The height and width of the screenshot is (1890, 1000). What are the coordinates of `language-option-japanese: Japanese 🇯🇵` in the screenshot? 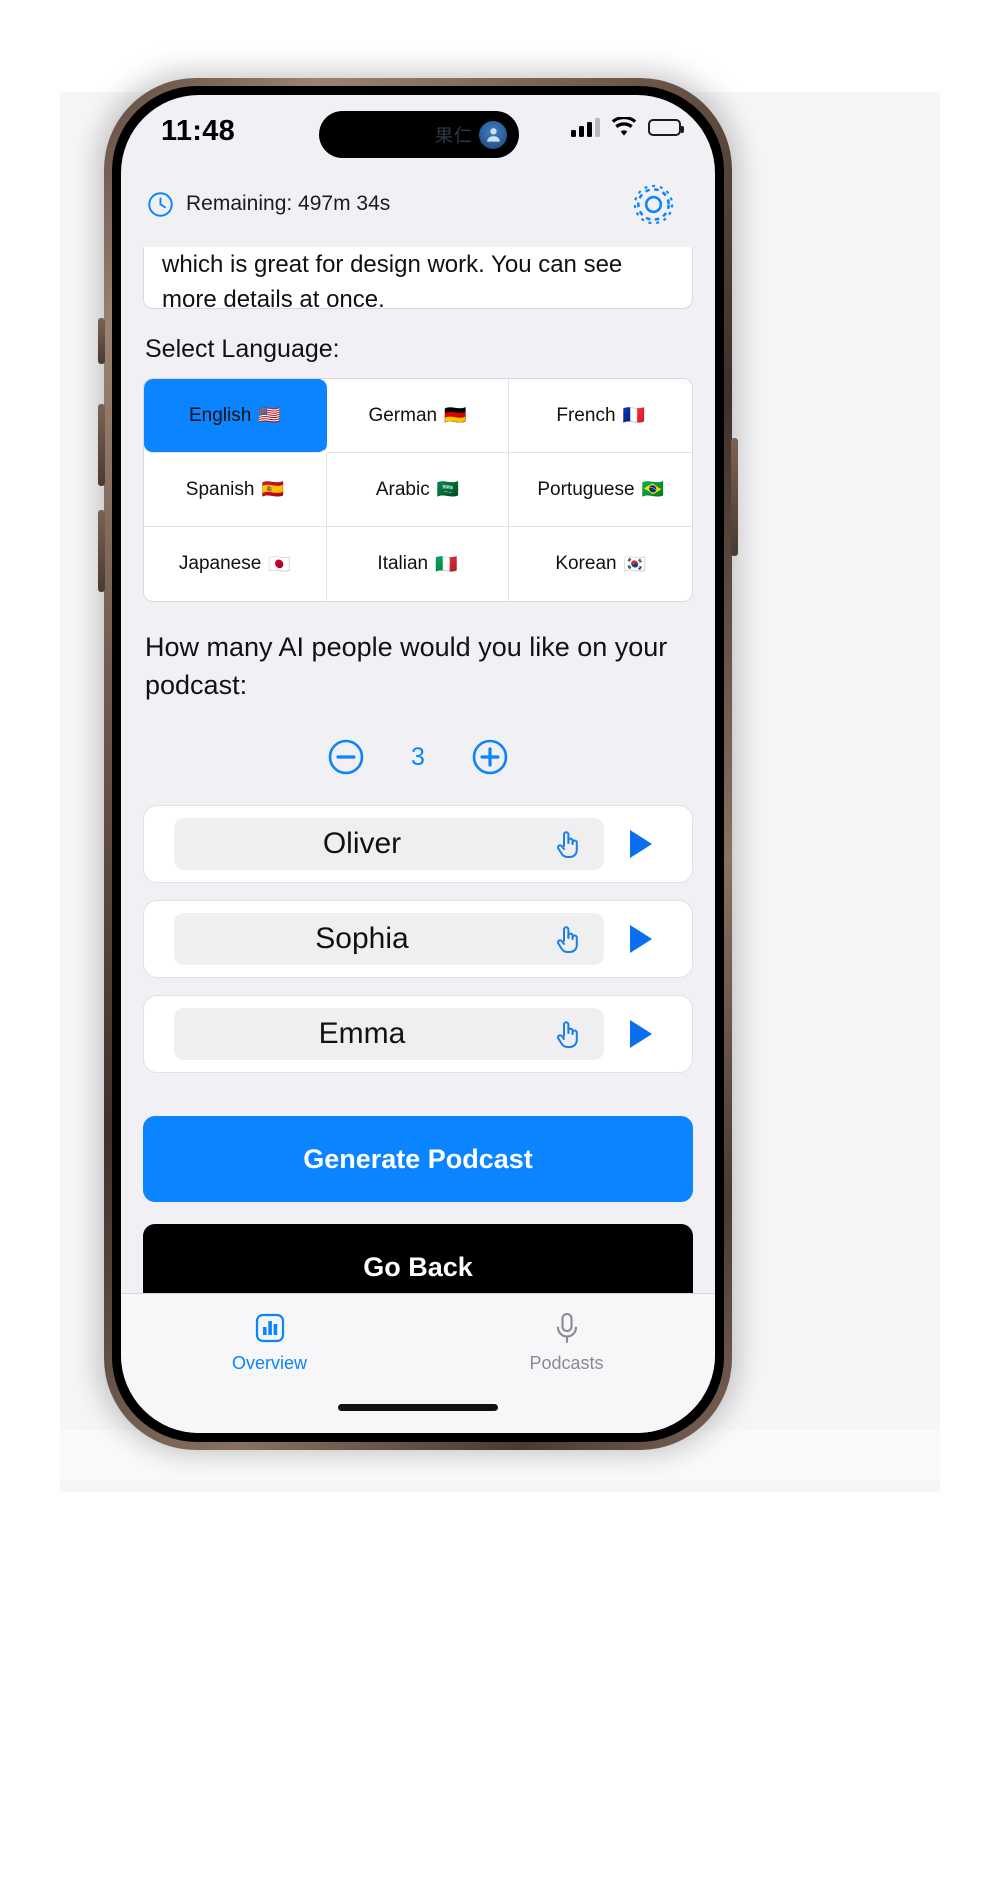 It's located at (235, 564).